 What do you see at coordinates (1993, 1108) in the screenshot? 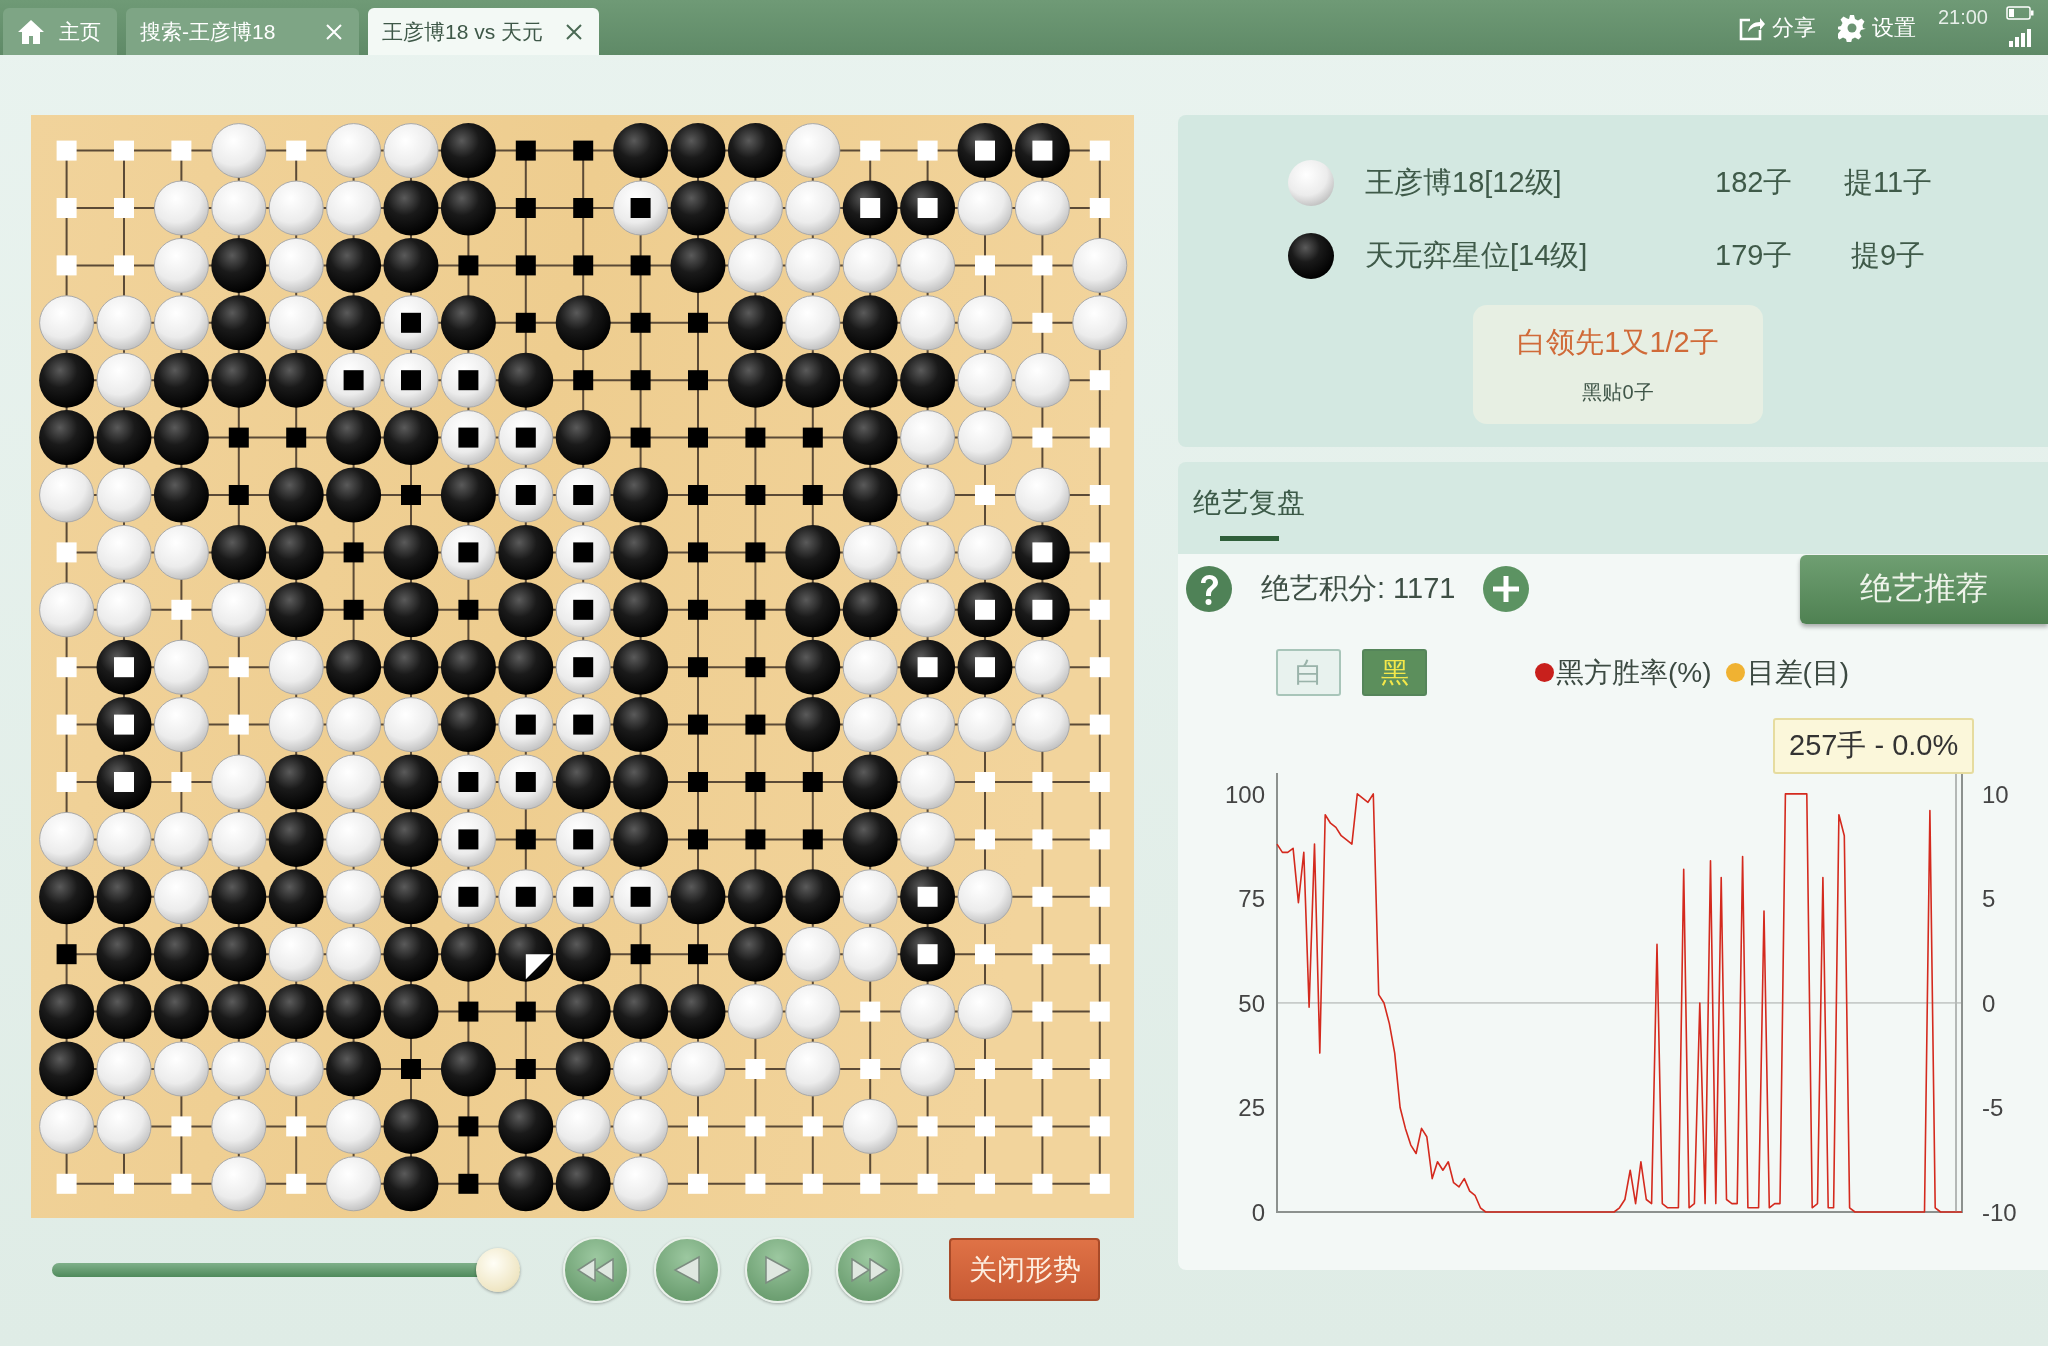
I see `axis-label: -5` at bounding box center [1993, 1108].